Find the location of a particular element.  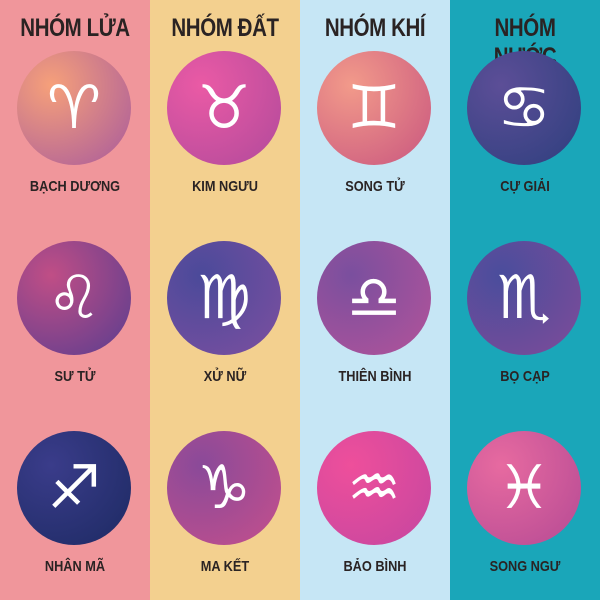

sign-label: NHÂN MÃ is located at coordinates (75, 566).